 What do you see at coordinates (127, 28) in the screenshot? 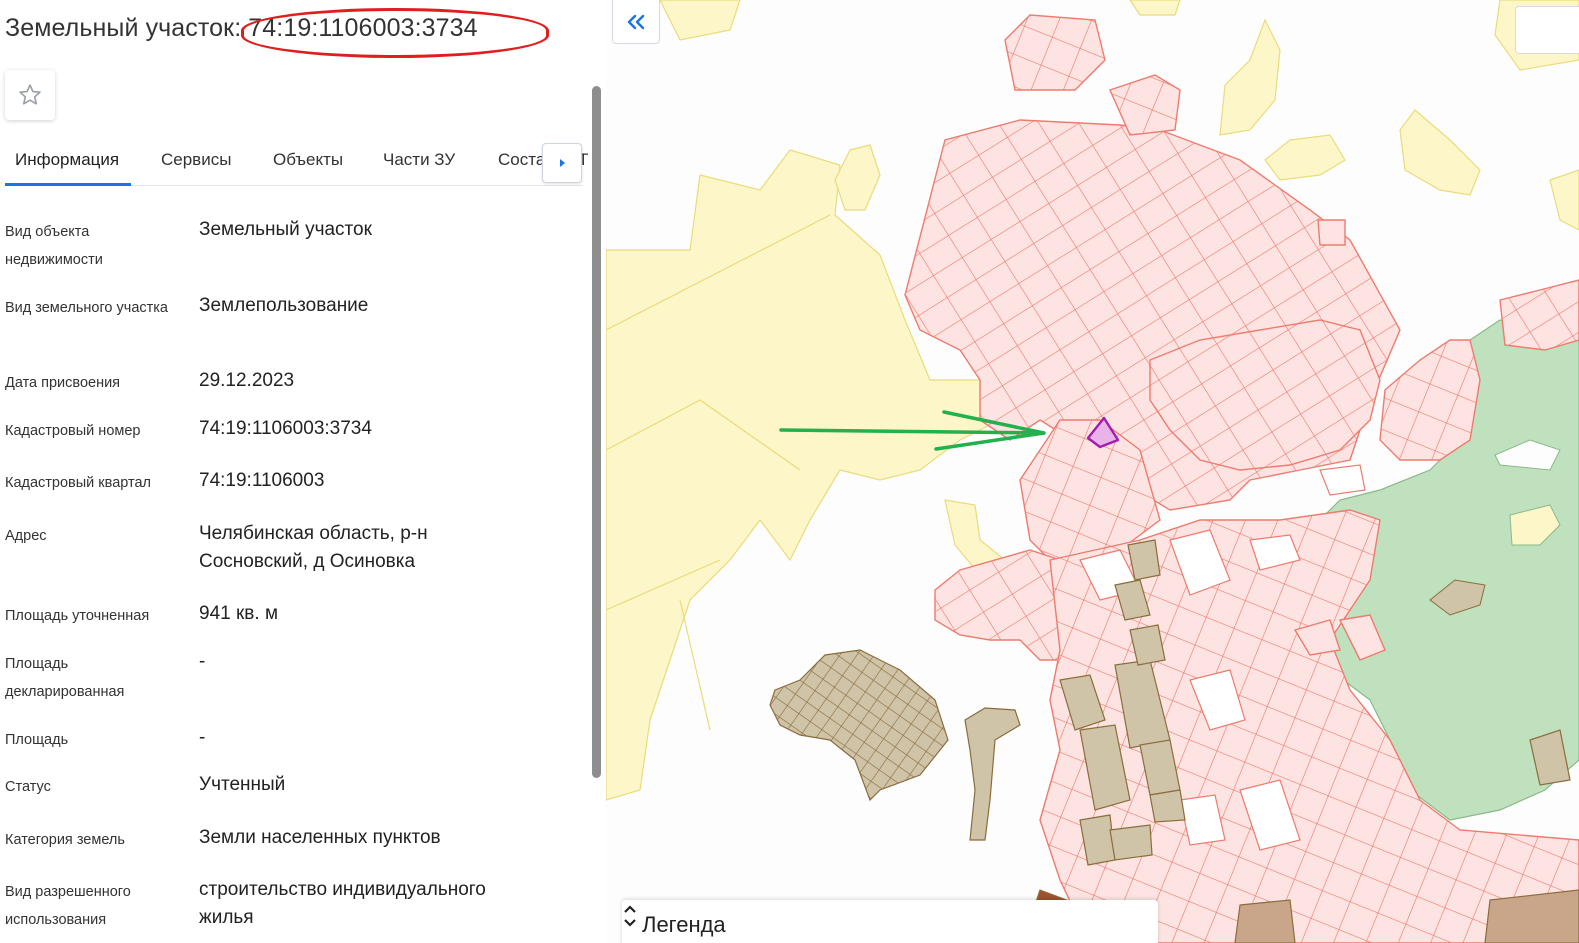
I see `title-prefix: Земельный участок:` at bounding box center [127, 28].